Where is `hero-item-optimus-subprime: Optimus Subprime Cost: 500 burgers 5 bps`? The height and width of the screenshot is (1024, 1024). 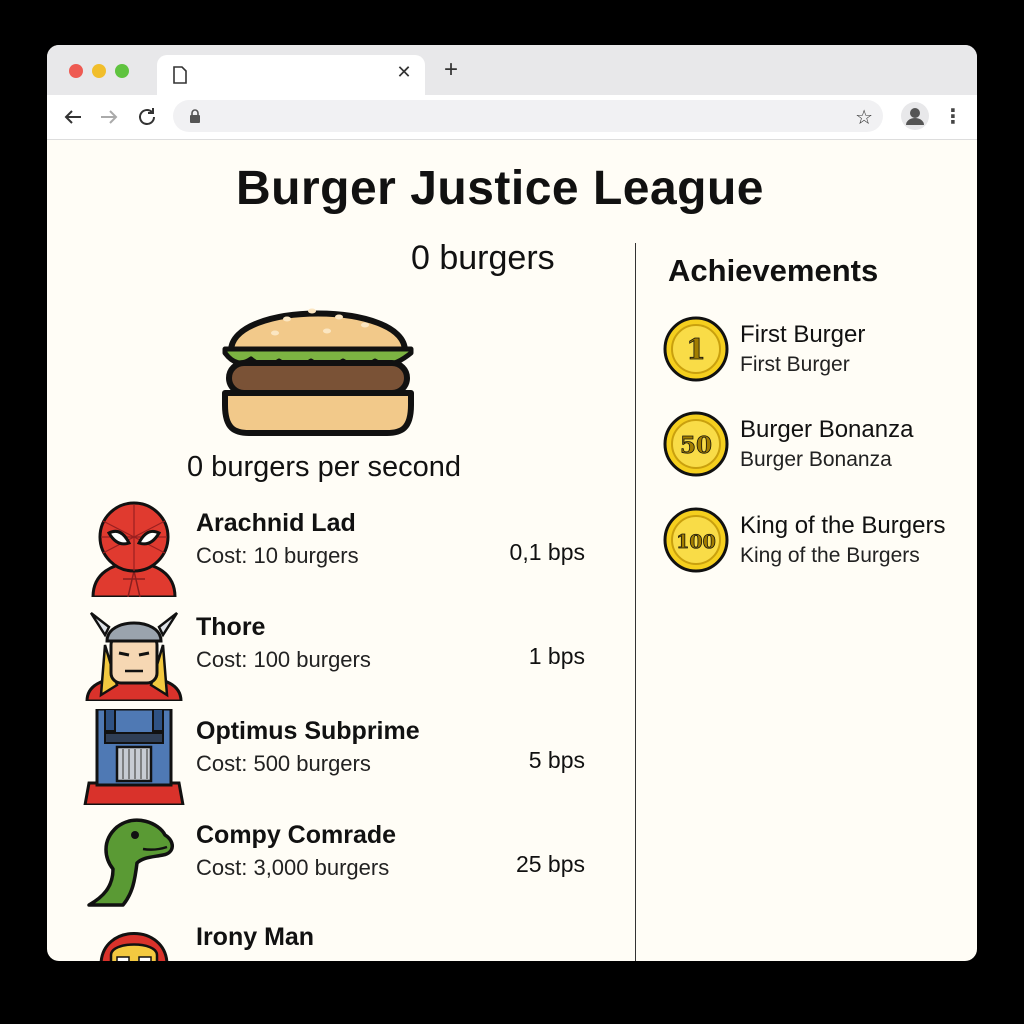 hero-item-optimus-subprime: Optimus Subprime Cost: 500 burgers 5 bps is located at coordinates (343, 757).